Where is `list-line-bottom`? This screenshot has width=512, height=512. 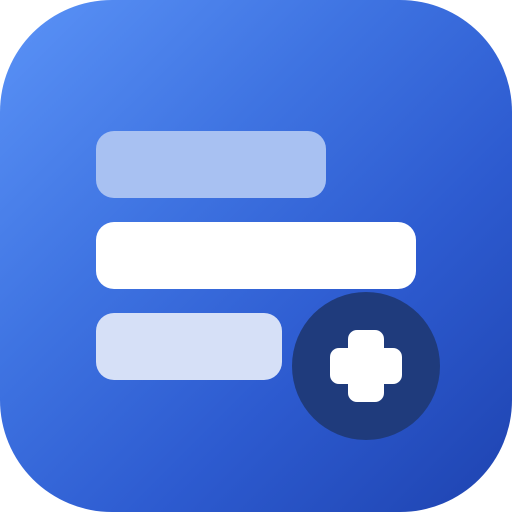 list-line-bottom is located at coordinates (189, 346).